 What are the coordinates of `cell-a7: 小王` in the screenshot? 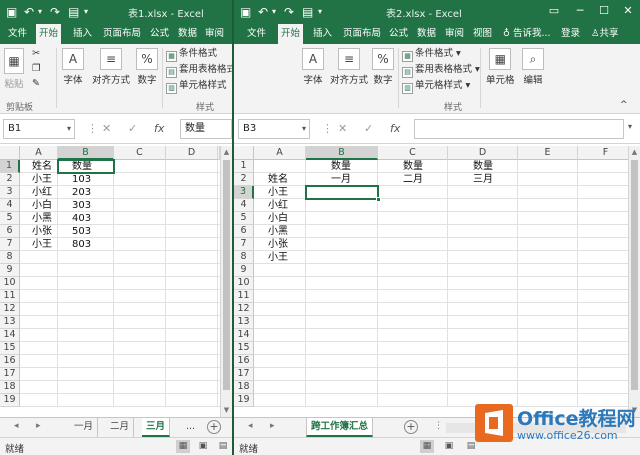 It's located at (50, 244).